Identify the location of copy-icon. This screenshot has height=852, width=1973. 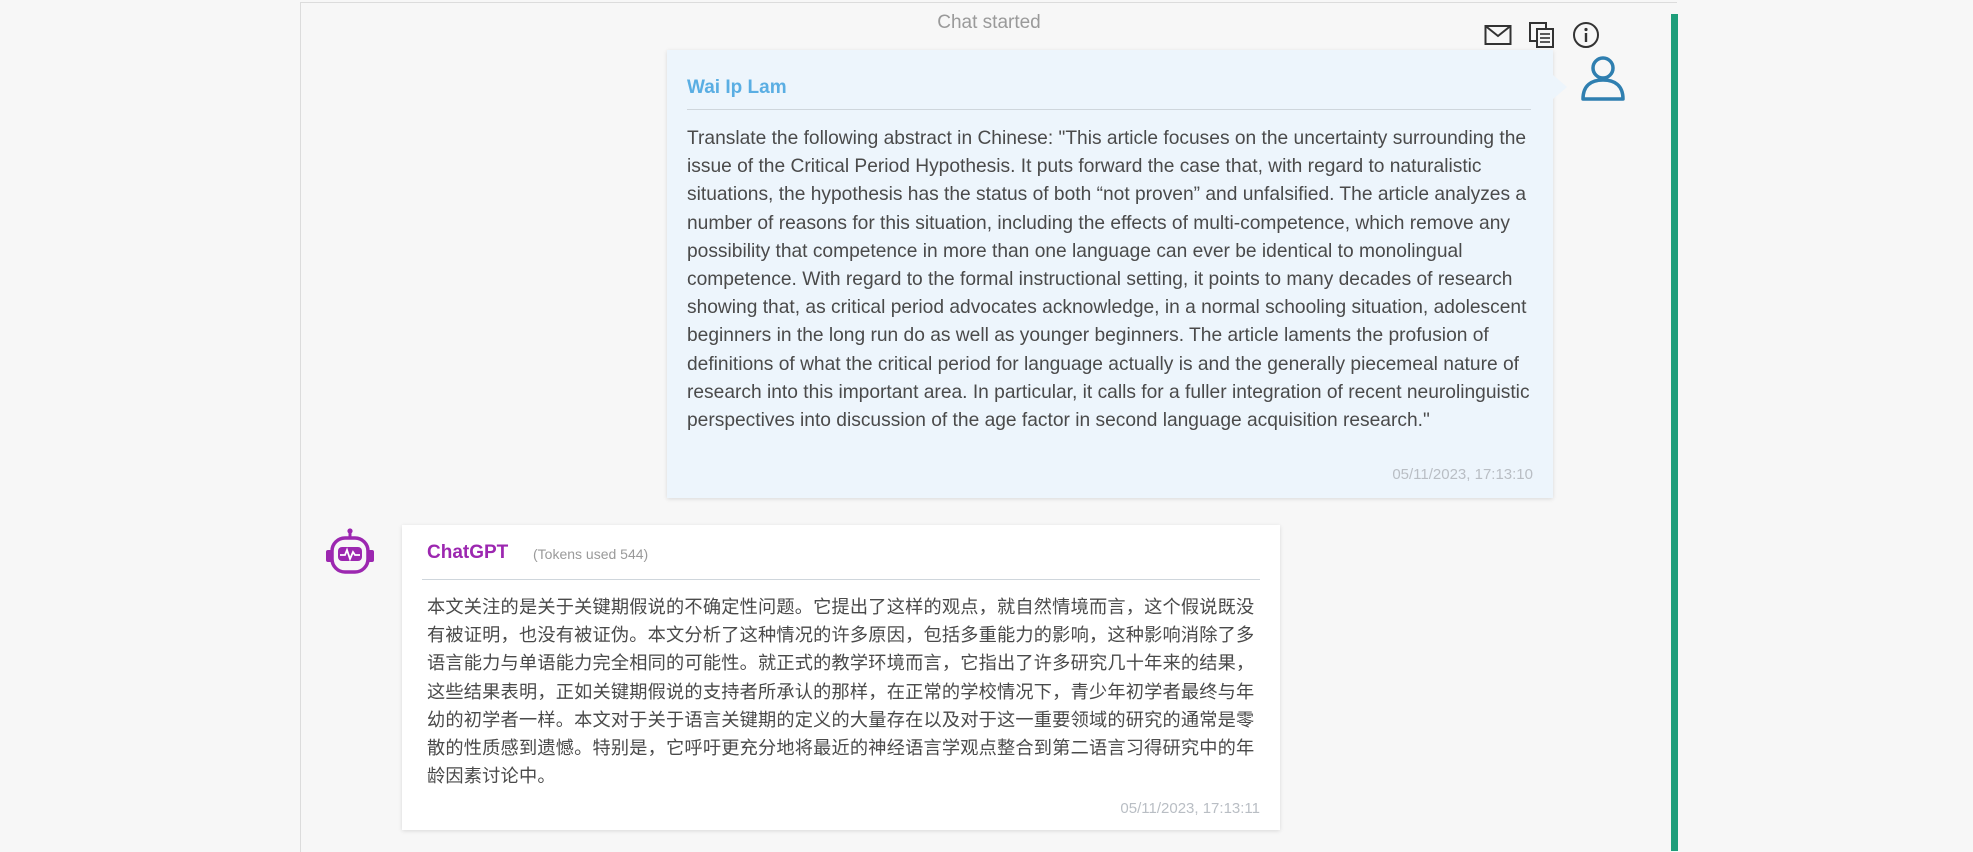
(1542, 35).